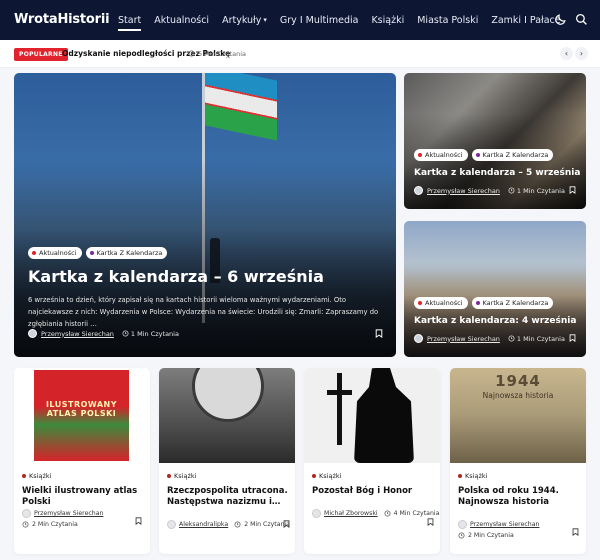  I want to click on nav-aktualnosci: Aktualności, so click(181, 20).